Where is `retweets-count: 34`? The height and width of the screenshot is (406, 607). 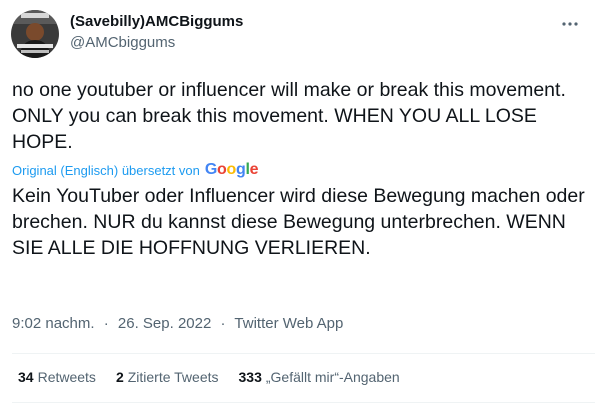 retweets-count: 34 is located at coordinates (26, 377).